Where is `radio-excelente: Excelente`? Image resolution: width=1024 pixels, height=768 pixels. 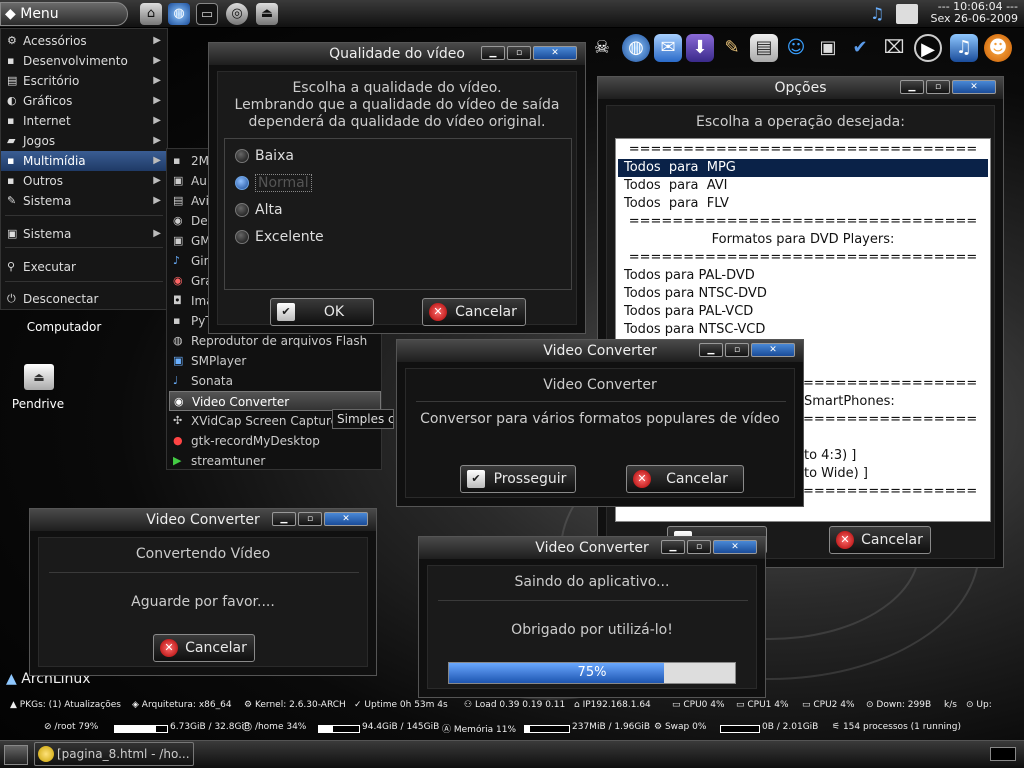
radio-excelente: Excelente is located at coordinates (279, 237).